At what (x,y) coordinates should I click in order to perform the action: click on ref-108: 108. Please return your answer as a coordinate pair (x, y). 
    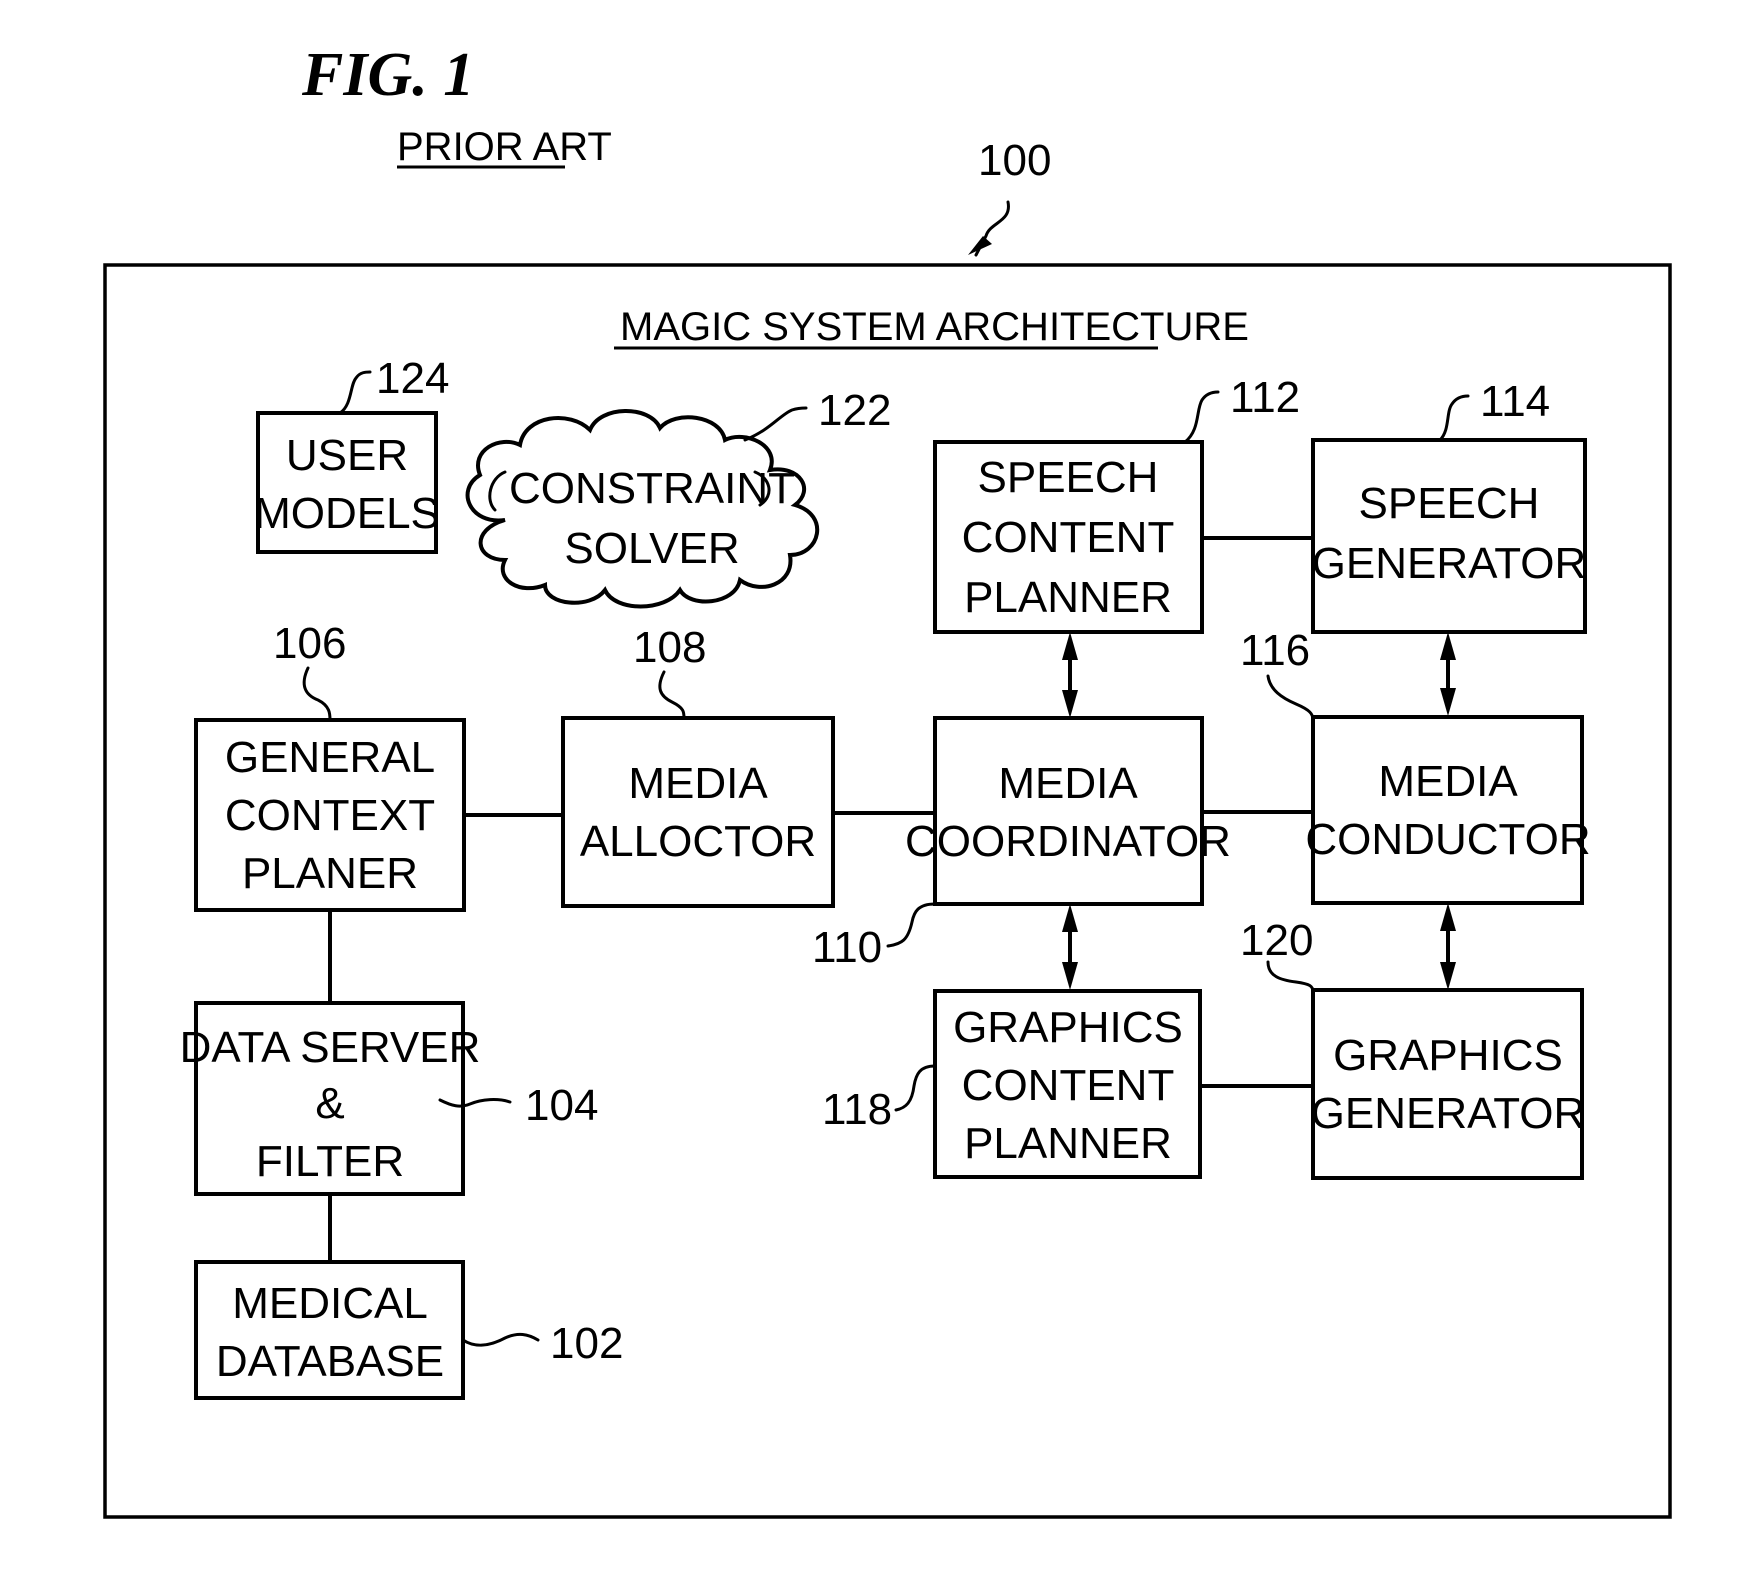
    Looking at the image, I should click on (669, 647).